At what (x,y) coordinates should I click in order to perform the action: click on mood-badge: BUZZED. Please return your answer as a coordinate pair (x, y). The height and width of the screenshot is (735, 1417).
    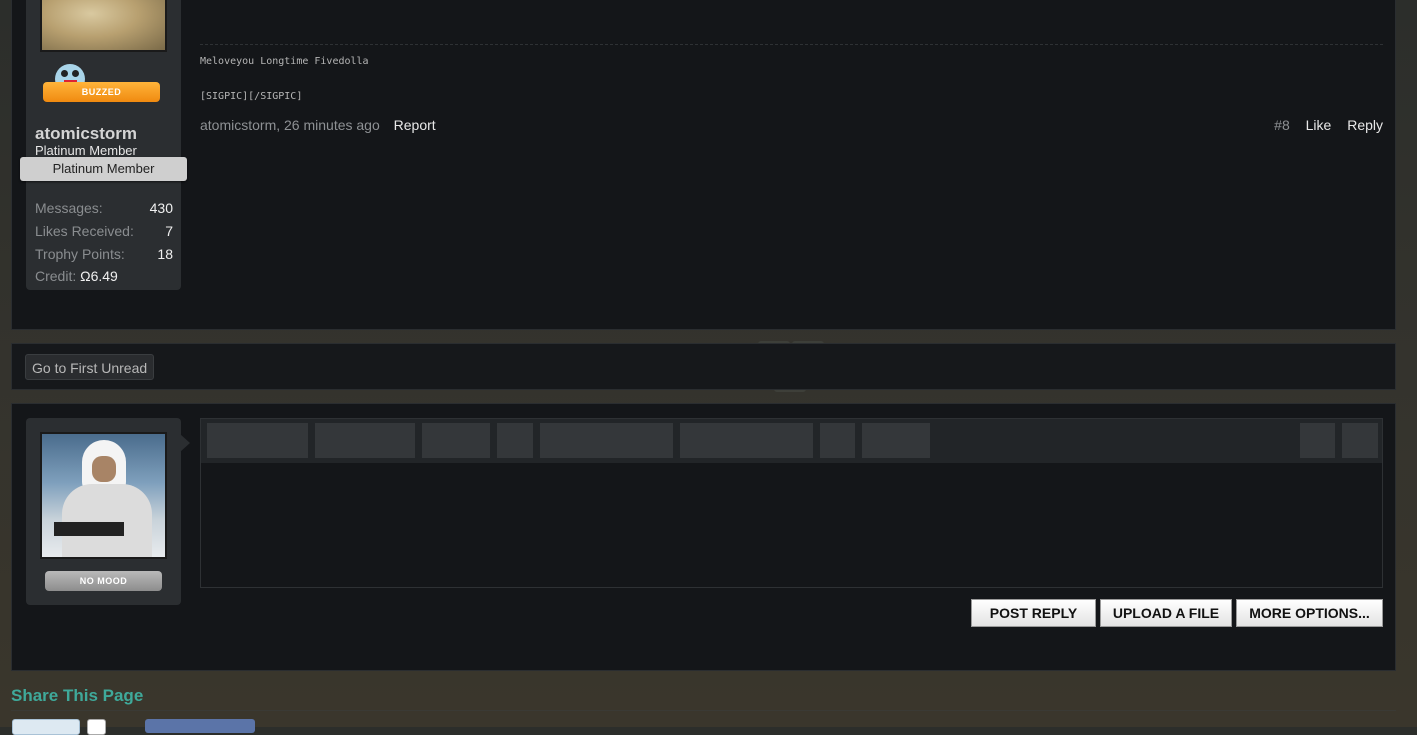
    Looking at the image, I should click on (101, 92).